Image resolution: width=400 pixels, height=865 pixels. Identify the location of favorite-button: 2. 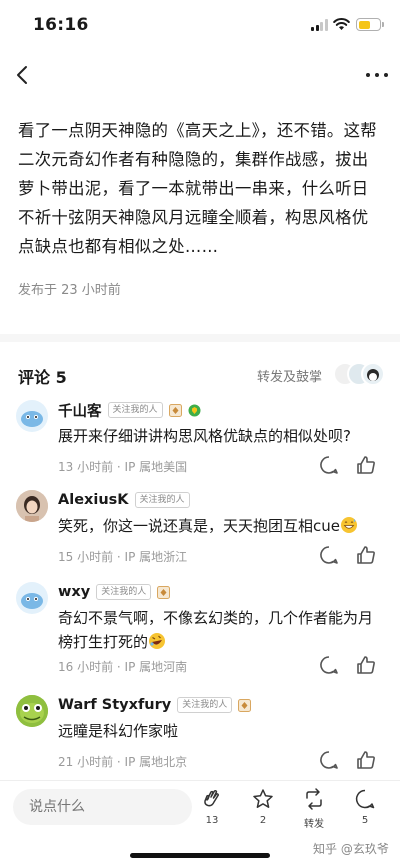
(263, 811).